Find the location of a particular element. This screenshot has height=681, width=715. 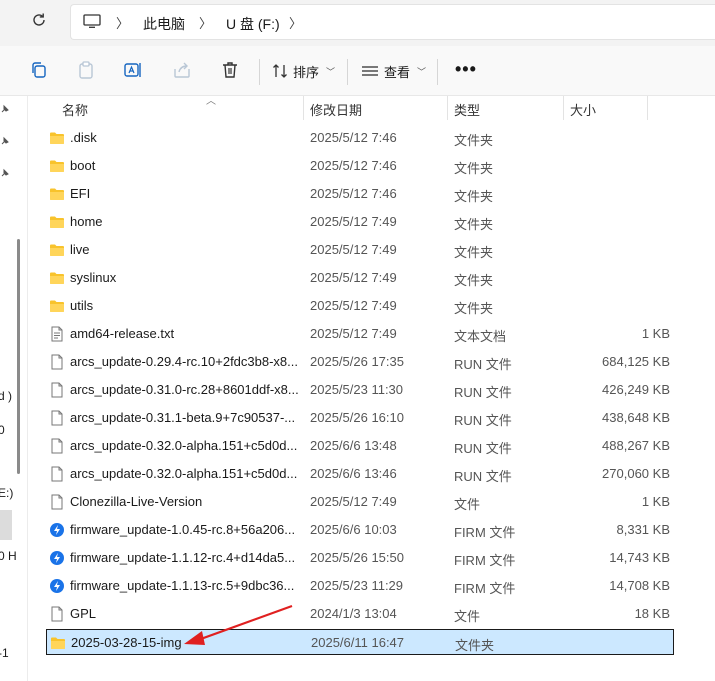

file-name: .disk is located at coordinates (83, 137).